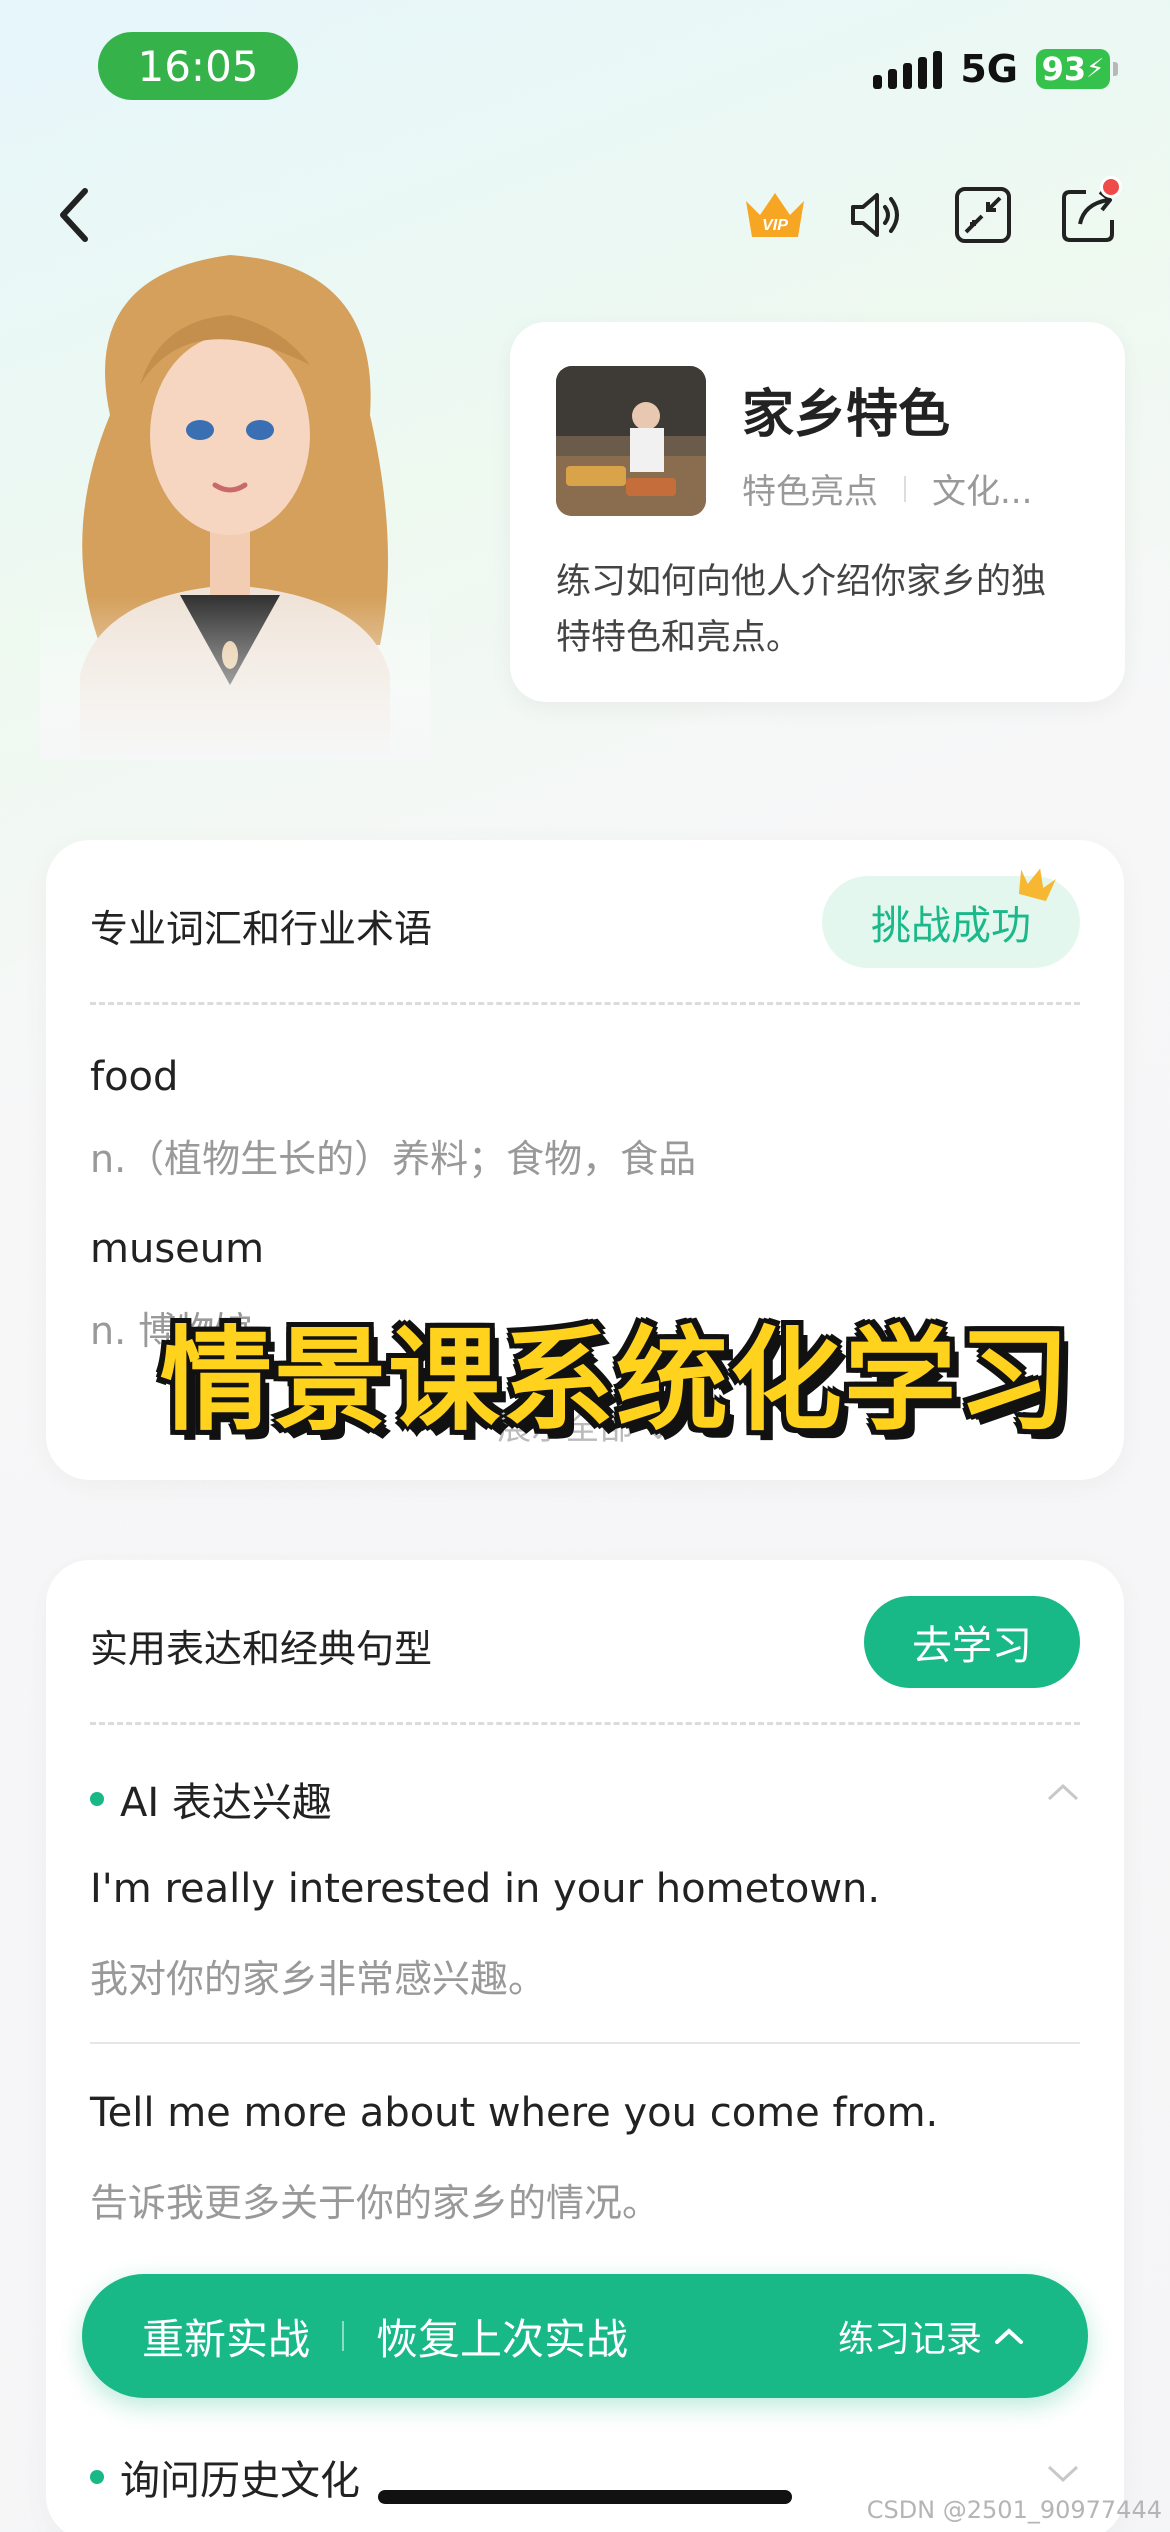 Image resolution: width=1170 pixels, height=2532 pixels. I want to click on minimize-button, so click(983, 215).